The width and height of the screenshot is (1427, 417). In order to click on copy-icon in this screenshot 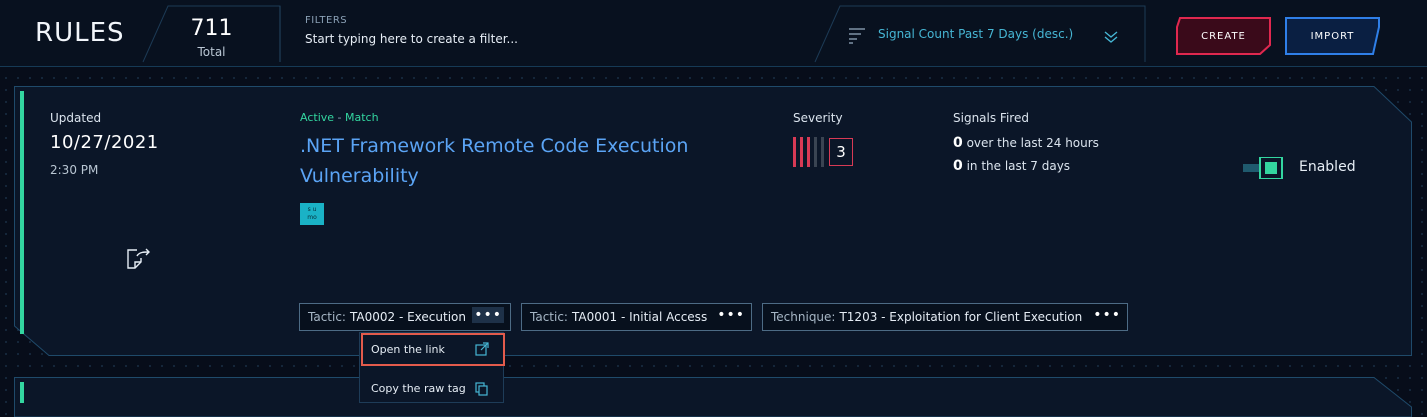, I will do `click(482, 389)`.